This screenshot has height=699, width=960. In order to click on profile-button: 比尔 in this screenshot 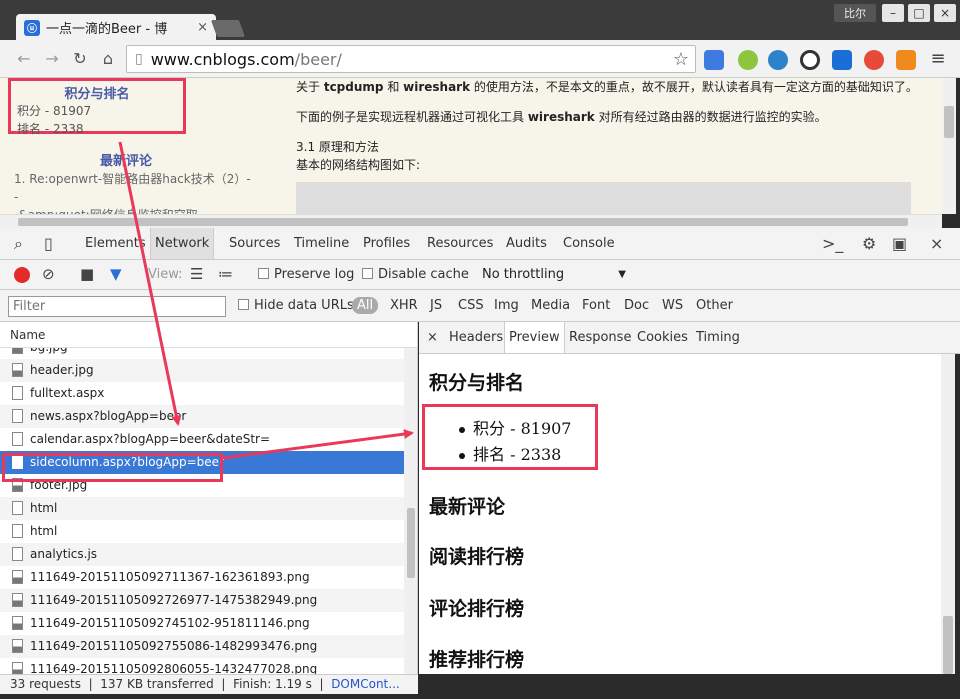, I will do `click(855, 13)`.